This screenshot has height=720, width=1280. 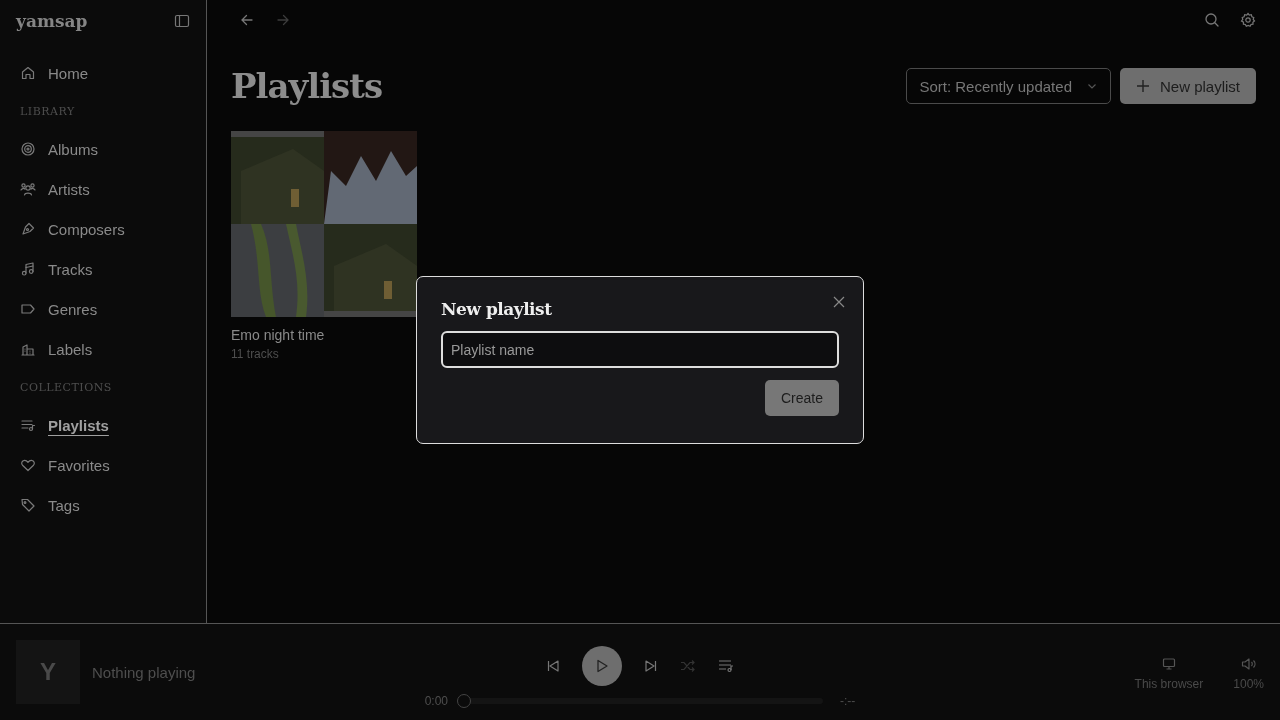 I want to click on nav-item: Favorites, so click(x=113, y=465).